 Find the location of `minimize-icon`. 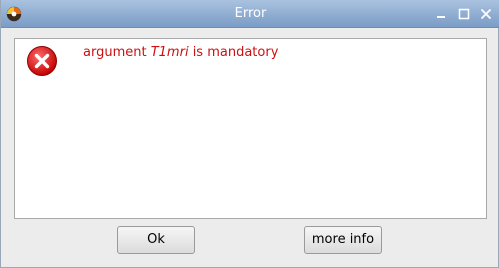

minimize-icon is located at coordinates (441, 17).